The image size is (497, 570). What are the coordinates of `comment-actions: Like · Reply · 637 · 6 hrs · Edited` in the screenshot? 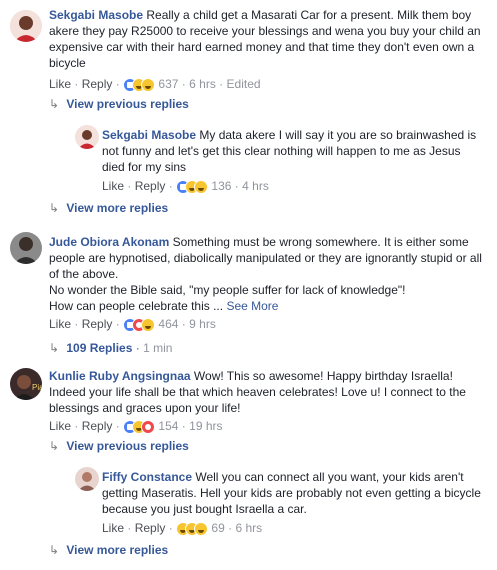 It's located at (155, 84).